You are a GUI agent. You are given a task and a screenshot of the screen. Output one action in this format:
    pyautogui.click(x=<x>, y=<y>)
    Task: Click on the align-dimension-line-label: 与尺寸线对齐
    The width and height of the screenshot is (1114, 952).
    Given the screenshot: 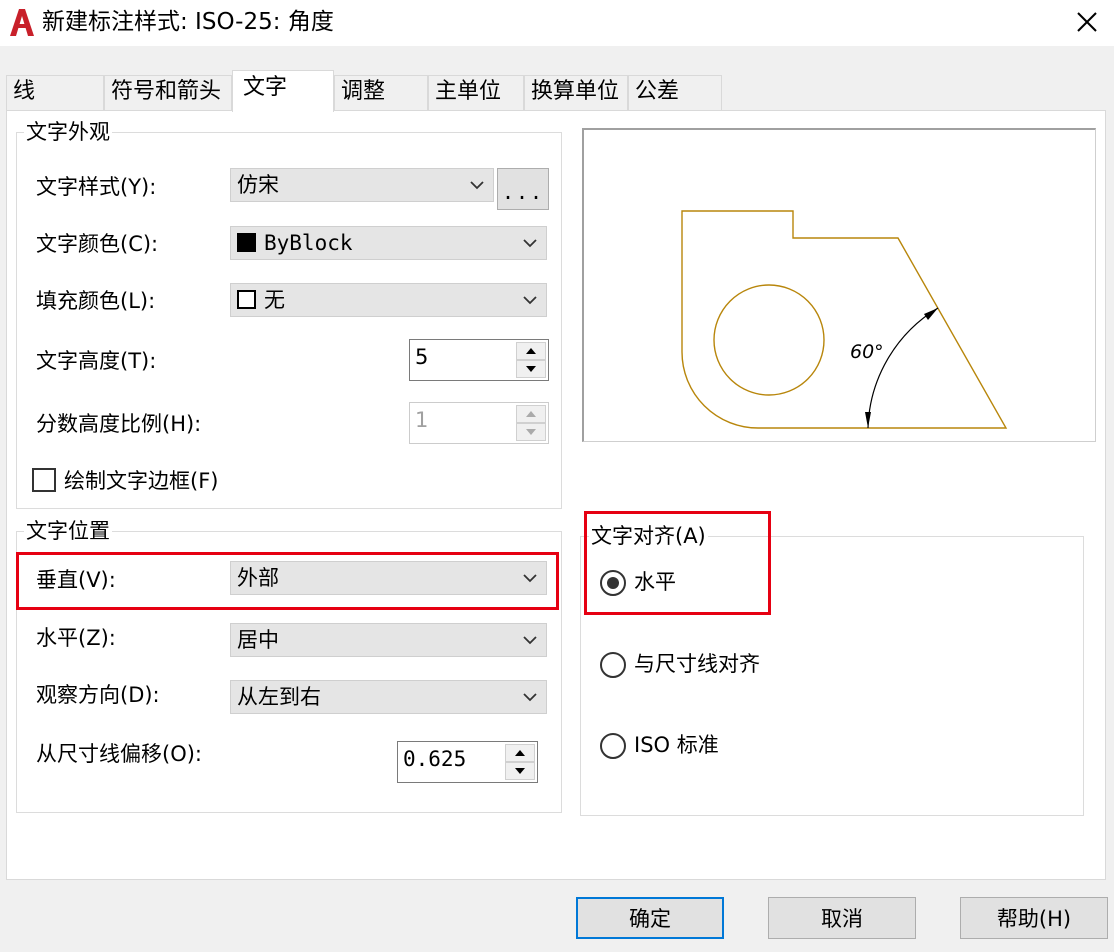 What is the action you would take?
    pyautogui.click(x=697, y=664)
    